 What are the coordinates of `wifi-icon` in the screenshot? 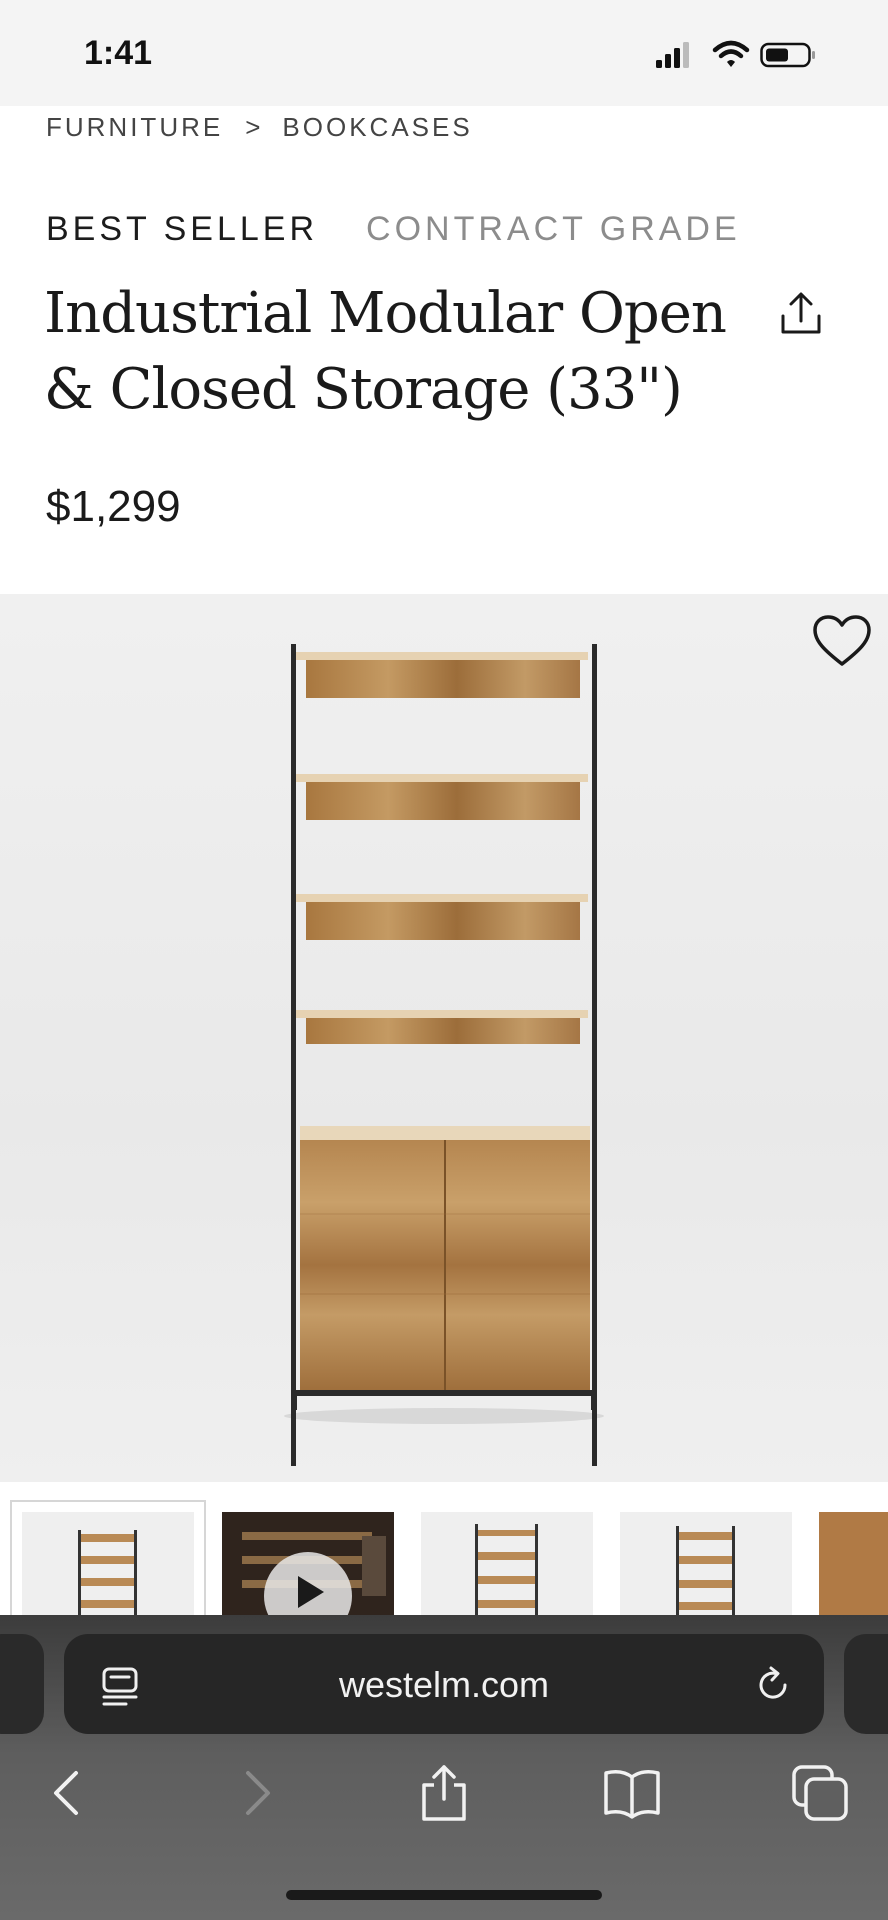 It's located at (731, 53).